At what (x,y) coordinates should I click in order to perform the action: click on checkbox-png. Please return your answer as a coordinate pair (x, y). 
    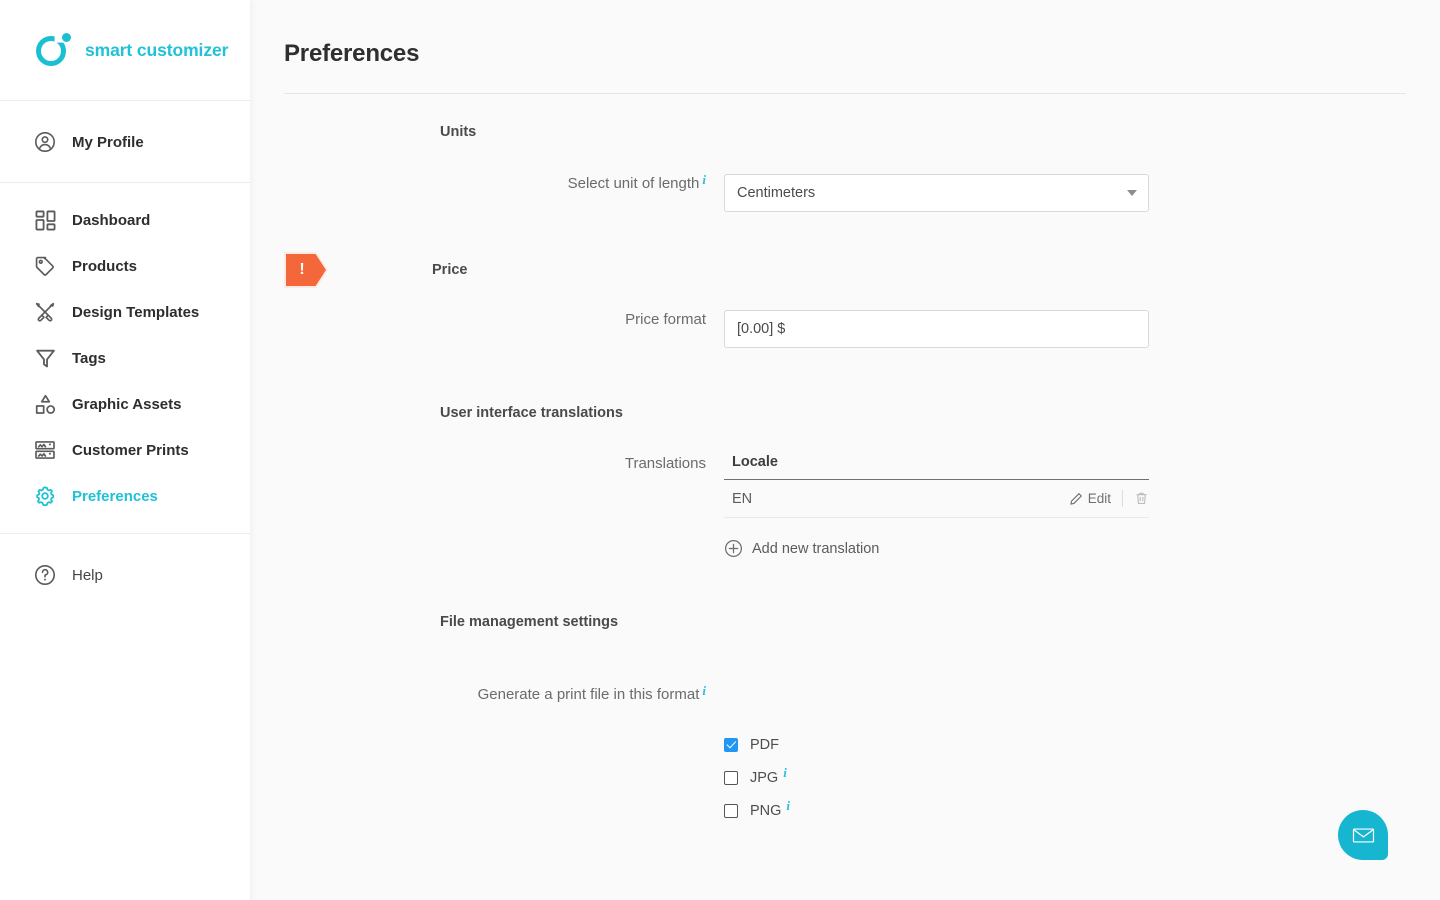
    Looking at the image, I should click on (731, 810).